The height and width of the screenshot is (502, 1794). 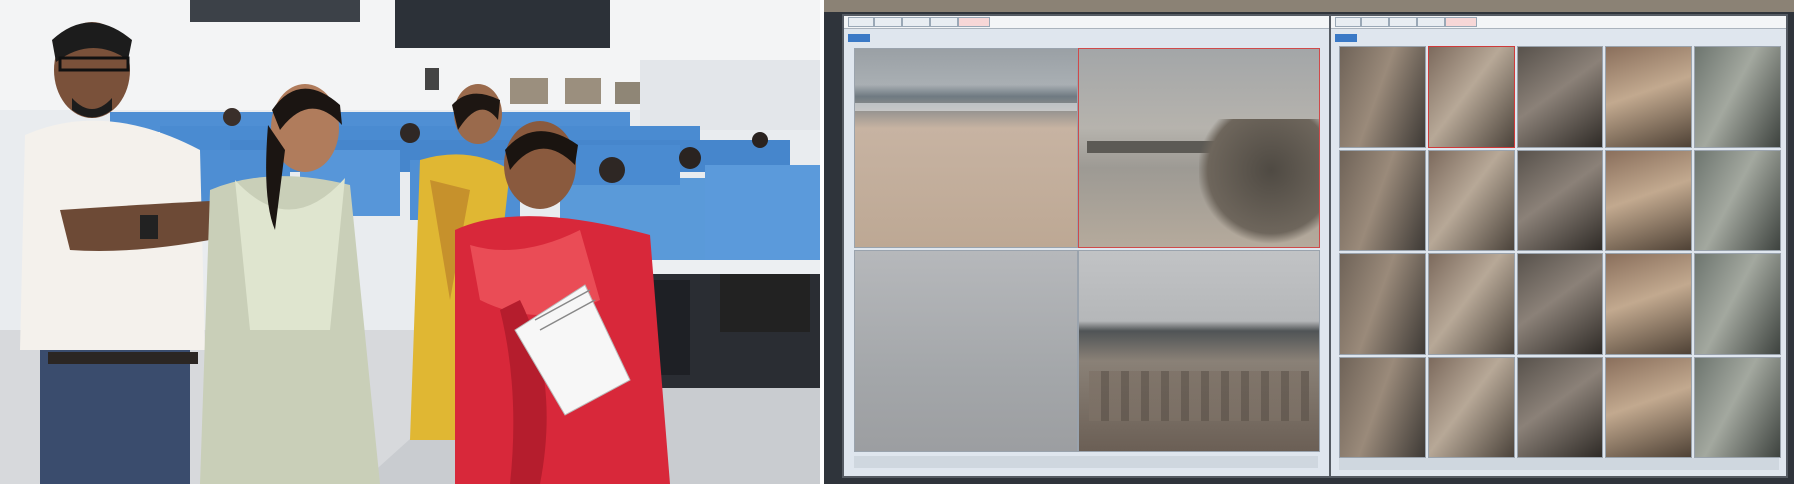 What do you see at coordinates (966, 148) in the screenshot?
I see `cctv-feed-beach` at bounding box center [966, 148].